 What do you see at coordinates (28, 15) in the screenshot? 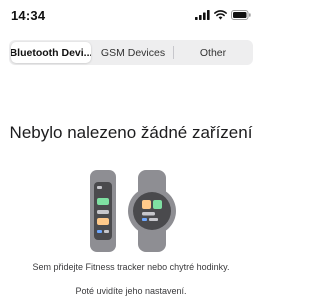
I see `status-time: 14:34` at bounding box center [28, 15].